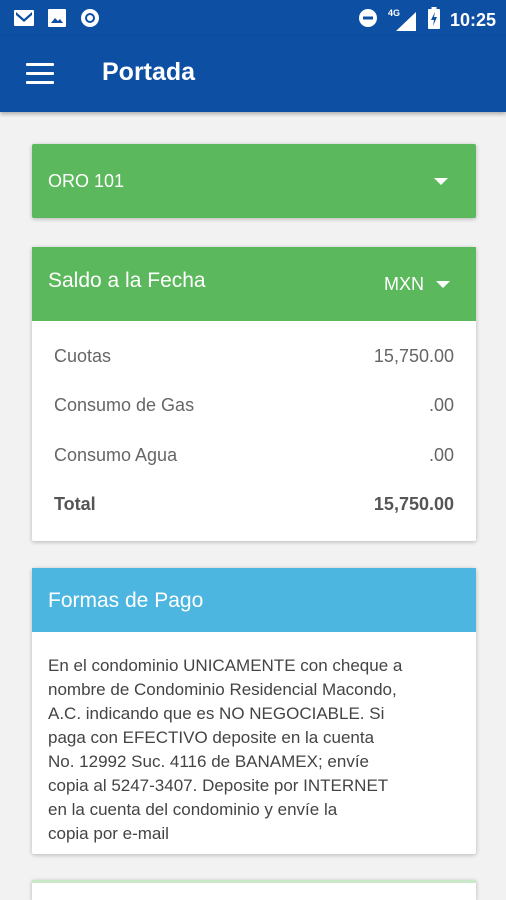  What do you see at coordinates (24, 20) in the screenshot?
I see `gmail-icon` at bounding box center [24, 20].